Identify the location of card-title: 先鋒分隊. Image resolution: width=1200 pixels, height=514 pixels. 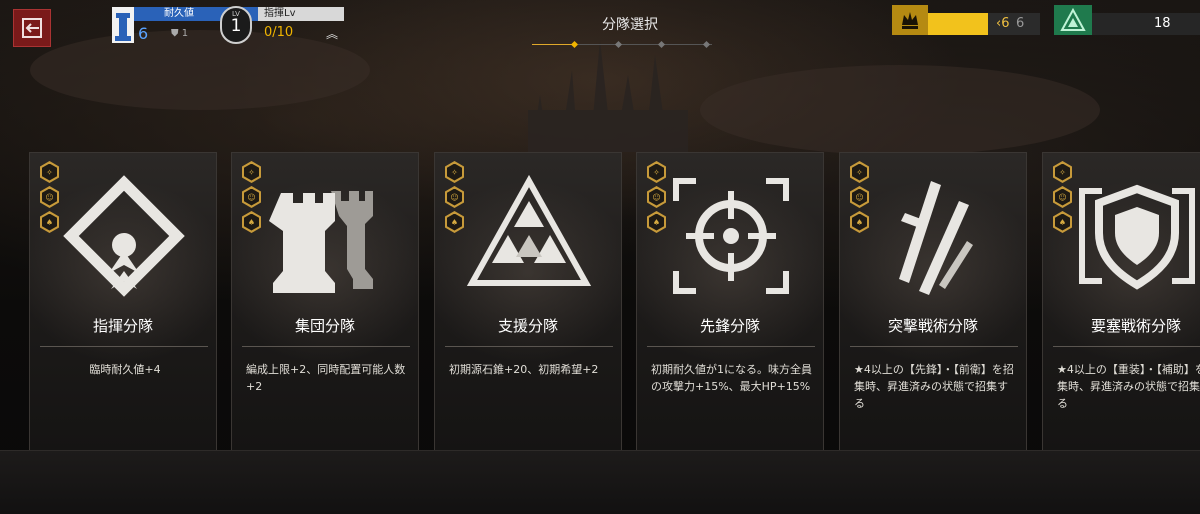
(729, 326).